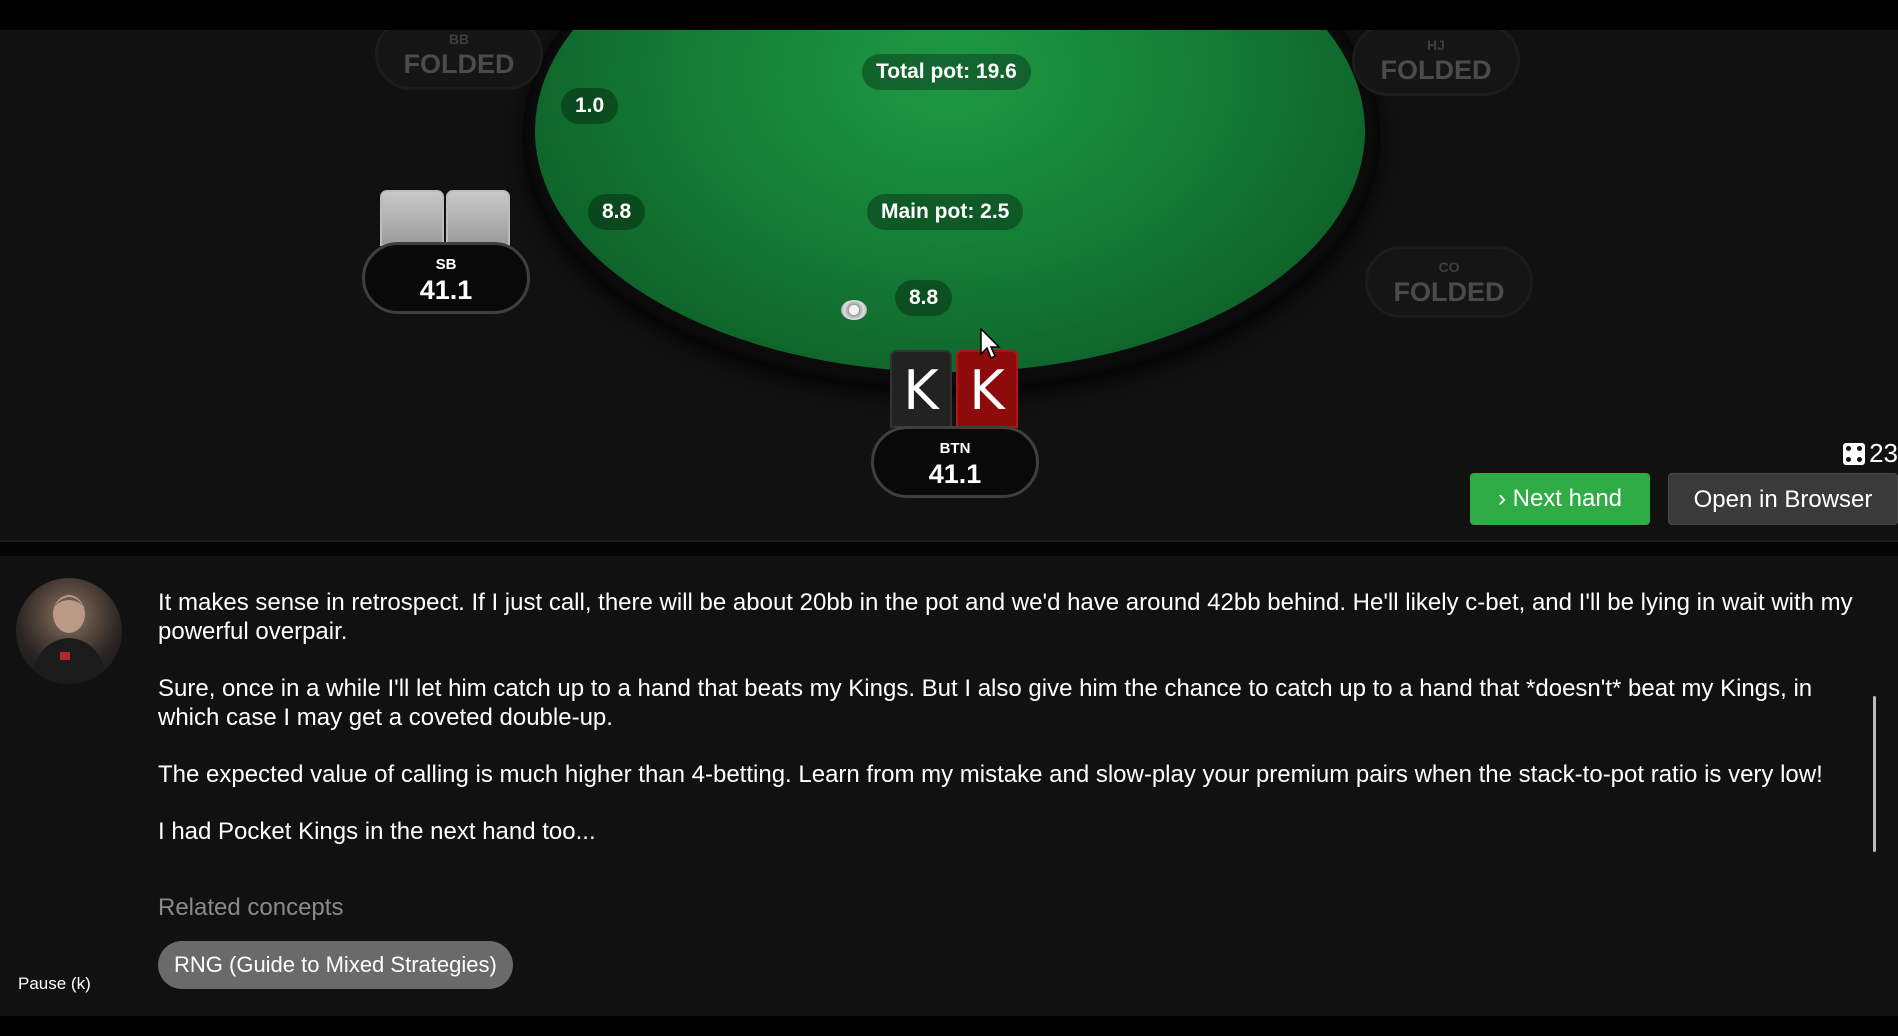 The height and width of the screenshot is (1036, 1898). I want to click on hero-card-king-spades: K, so click(921, 389).